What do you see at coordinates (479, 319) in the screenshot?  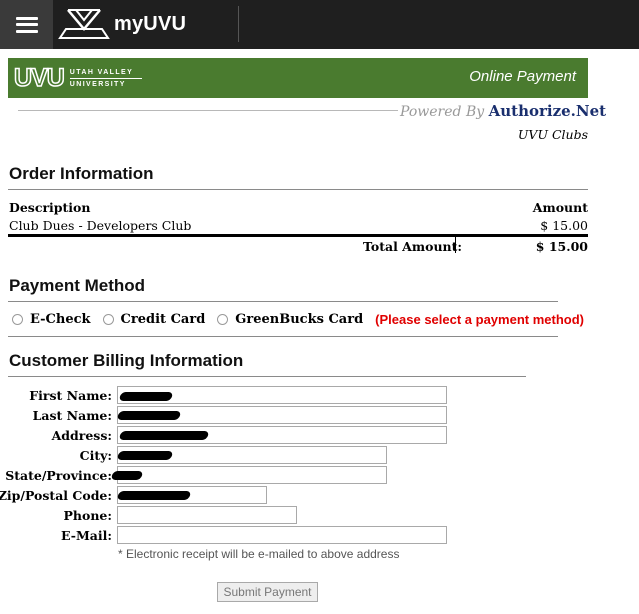 I see `payment-method-warning: (Please select a payment method)` at bounding box center [479, 319].